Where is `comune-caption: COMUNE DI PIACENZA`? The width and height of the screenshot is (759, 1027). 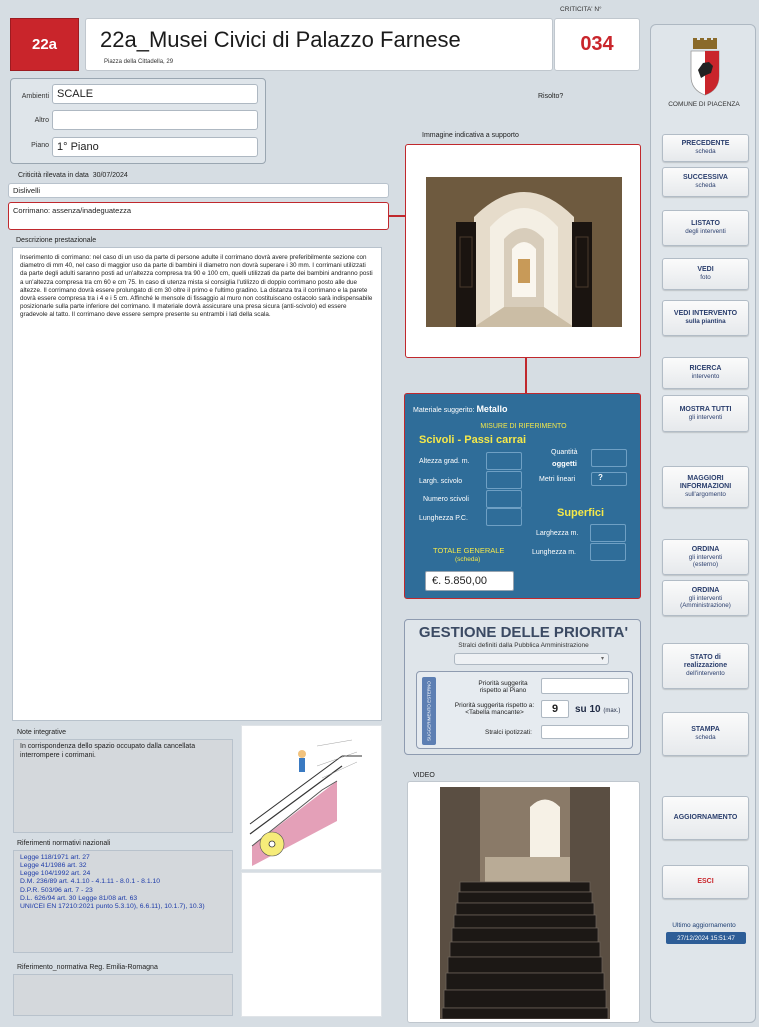
comune-caption: COMUNE DI PIACENZA is located at coordinates (704, 104).